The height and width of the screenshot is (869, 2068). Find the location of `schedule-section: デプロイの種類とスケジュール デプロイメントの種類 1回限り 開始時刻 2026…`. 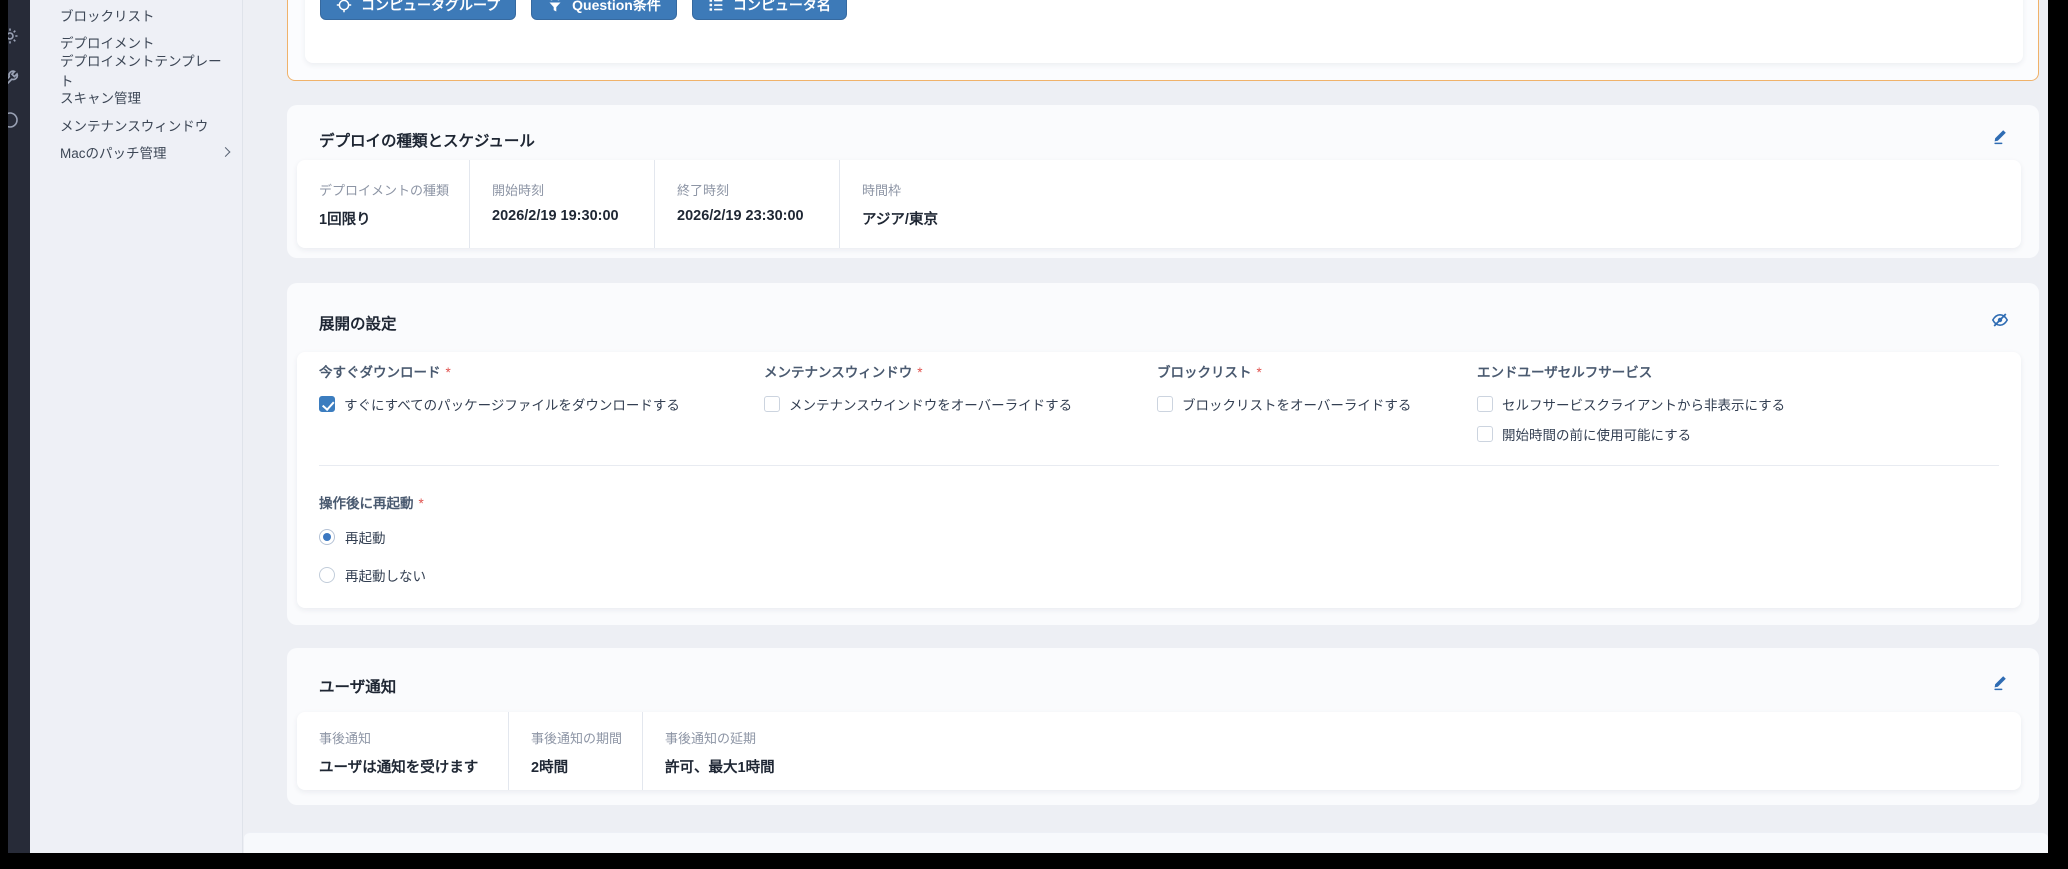

schedule-section: デプロイの種類とスケジュール デプロイメントの種類 1回限り 開始時刻 2026… is located at coordinates (1163, 181).